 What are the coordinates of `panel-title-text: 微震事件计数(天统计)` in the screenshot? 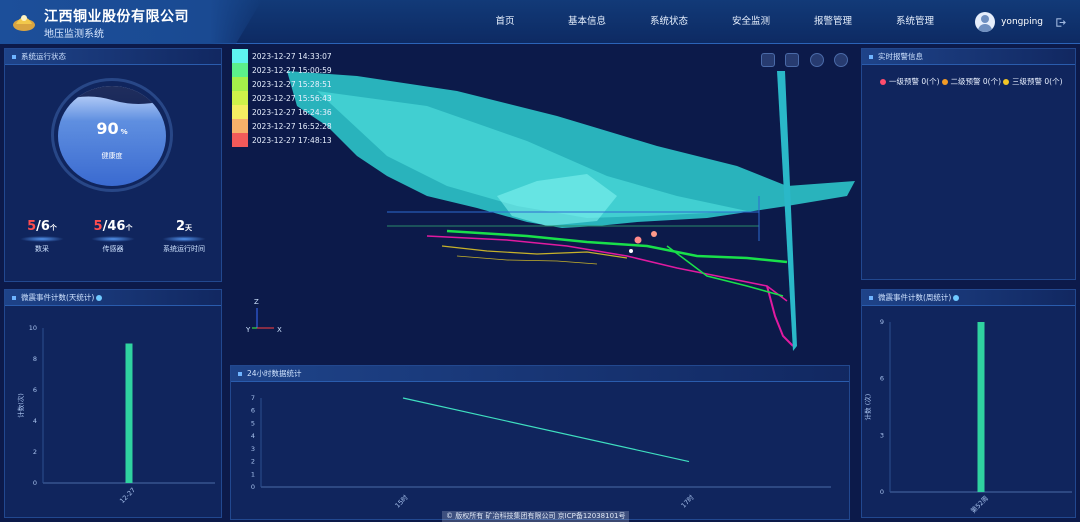 It's located at (58, 297).